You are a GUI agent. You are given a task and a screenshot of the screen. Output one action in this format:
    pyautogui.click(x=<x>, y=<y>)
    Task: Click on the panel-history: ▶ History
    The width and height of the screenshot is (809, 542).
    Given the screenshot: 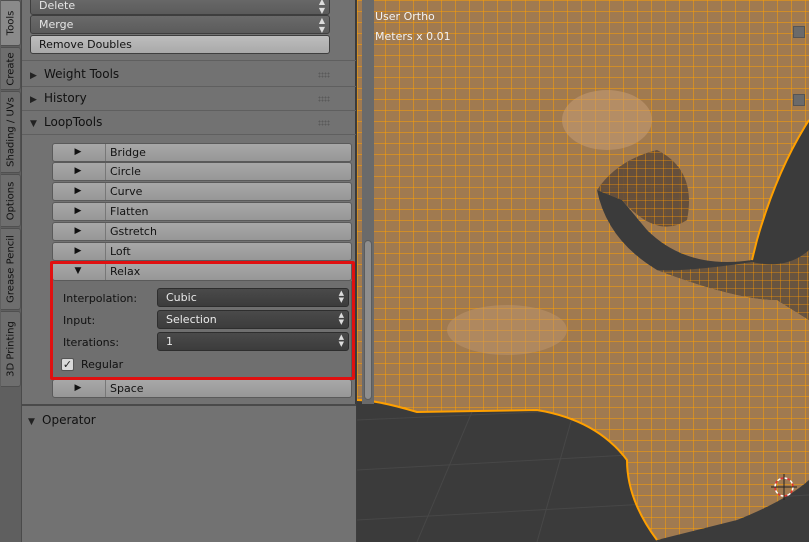 What is the action you would take?
    pyautogui.click(x=58, y=98)
    